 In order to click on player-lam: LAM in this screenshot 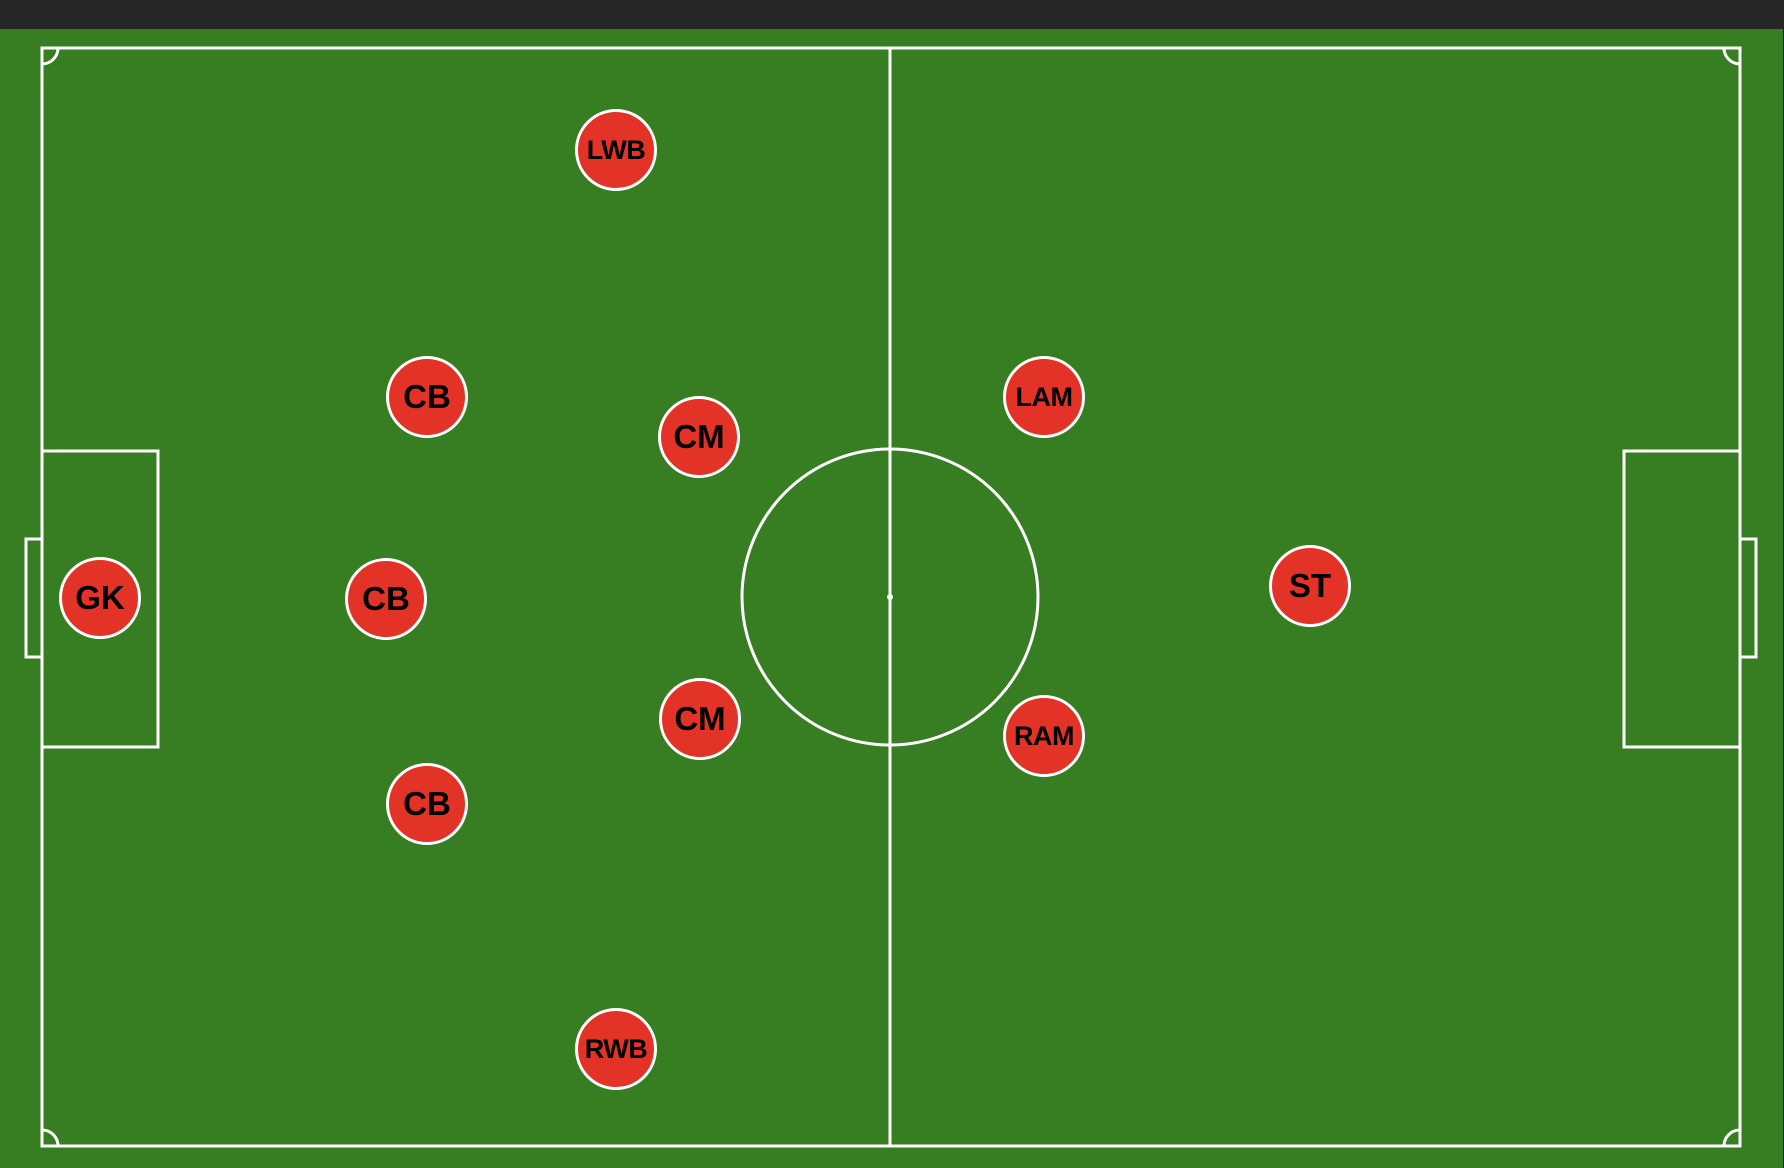, I will do `click(1044, 397)`.